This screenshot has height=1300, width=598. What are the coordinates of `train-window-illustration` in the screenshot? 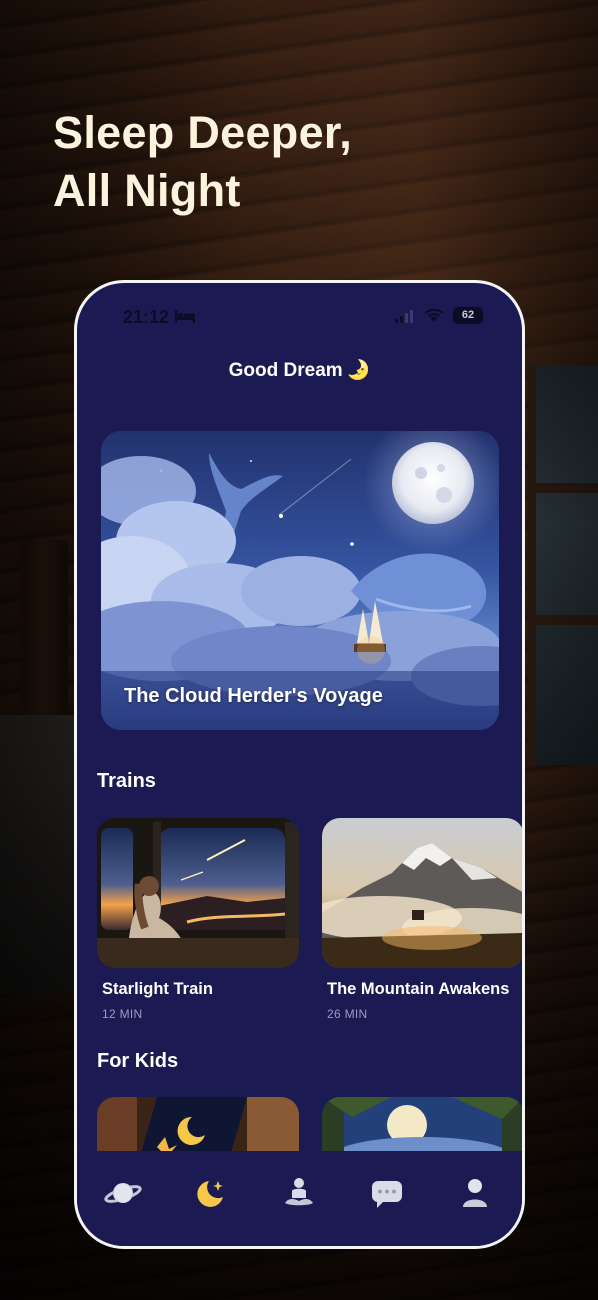 It's located at (198, 893).